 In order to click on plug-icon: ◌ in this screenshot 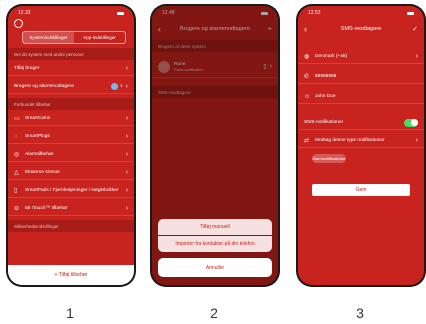, I will do `click(16, 136)`.